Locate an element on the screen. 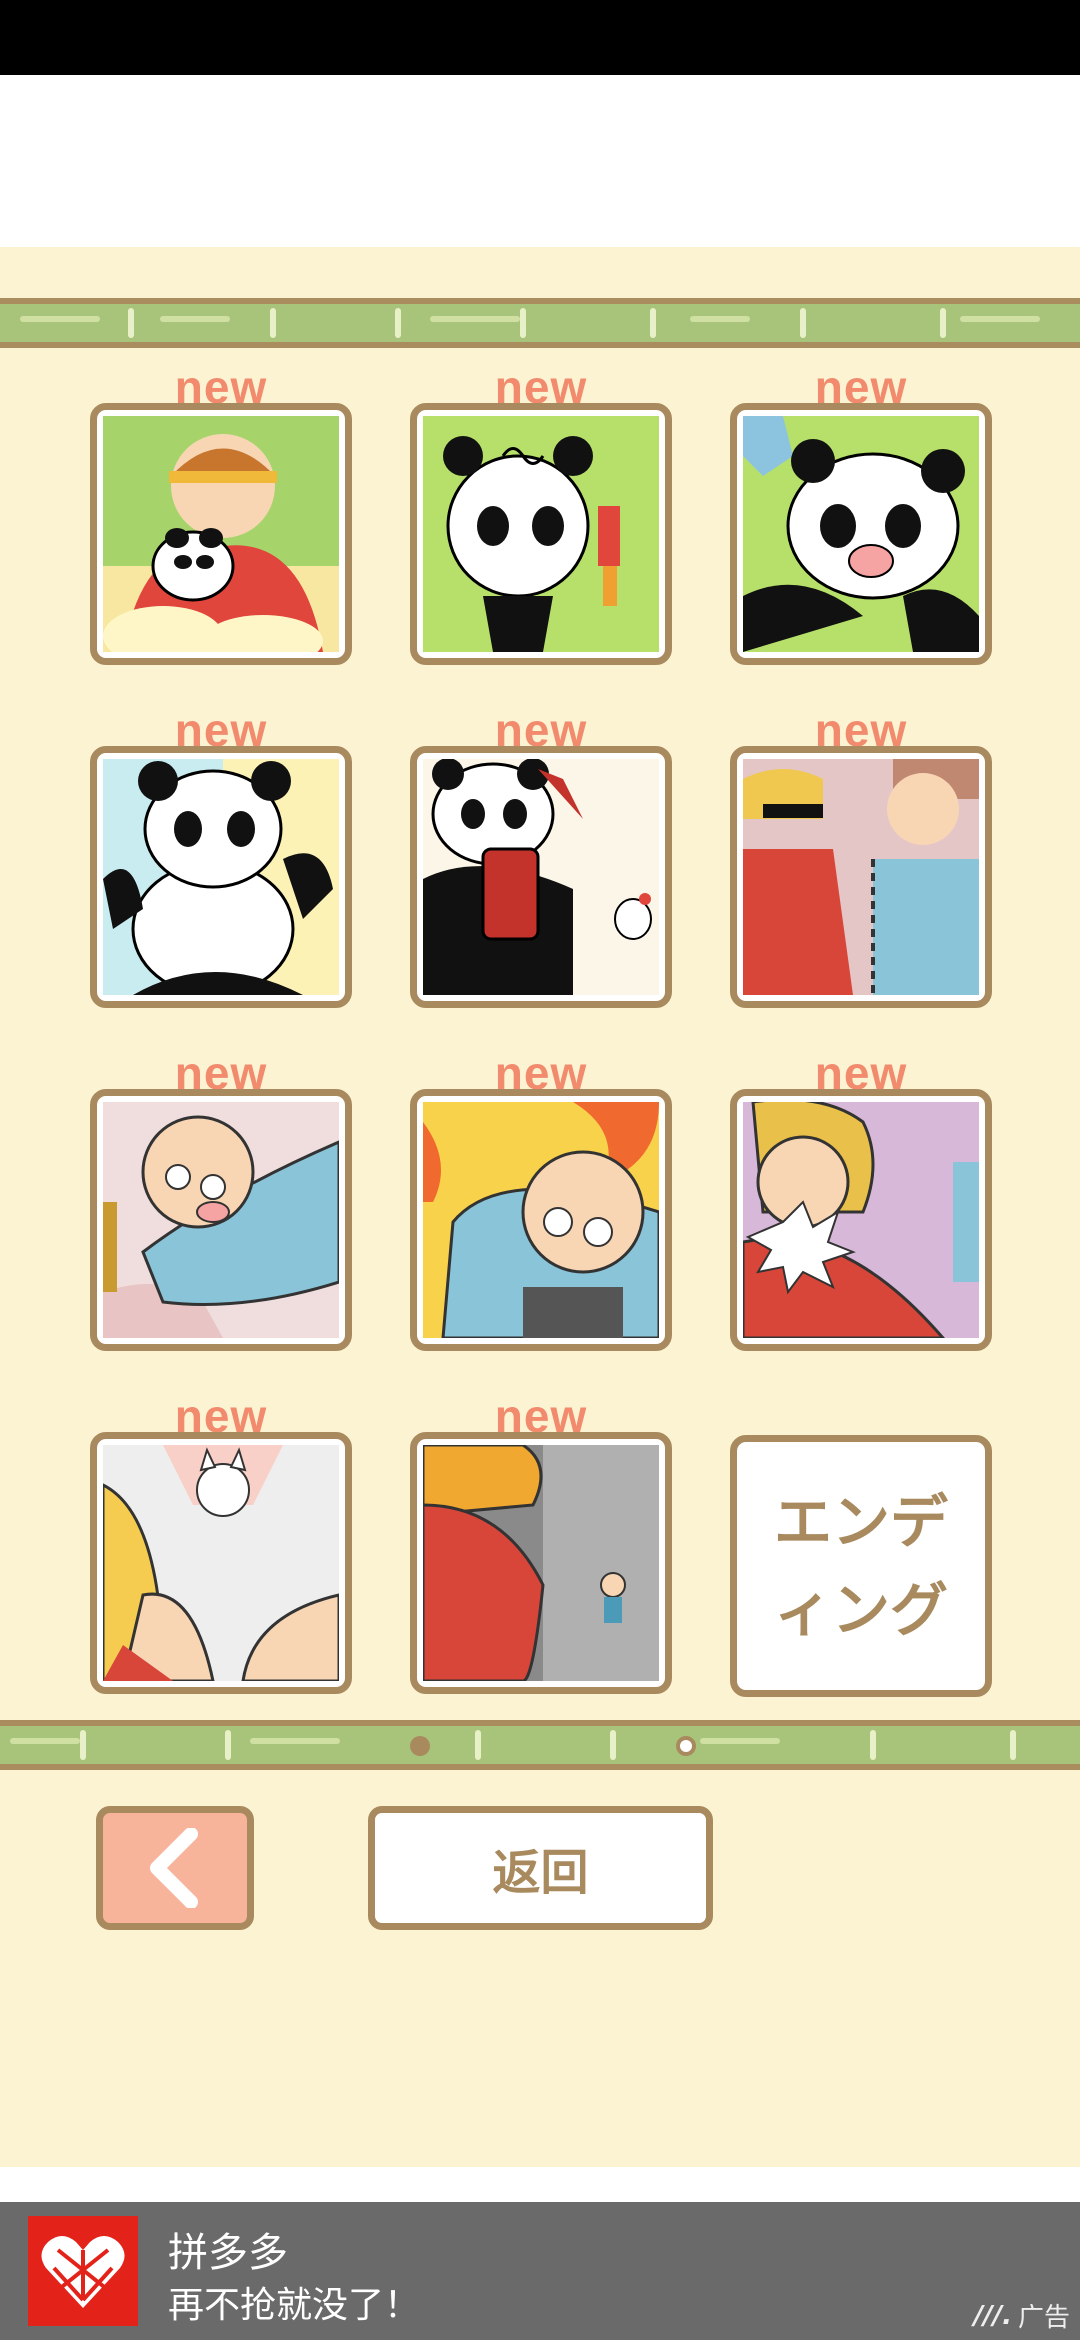 The width and height of the screenshot is (1080, 2340). page-indicator-dot-active is located at coordinates (420, 1746).